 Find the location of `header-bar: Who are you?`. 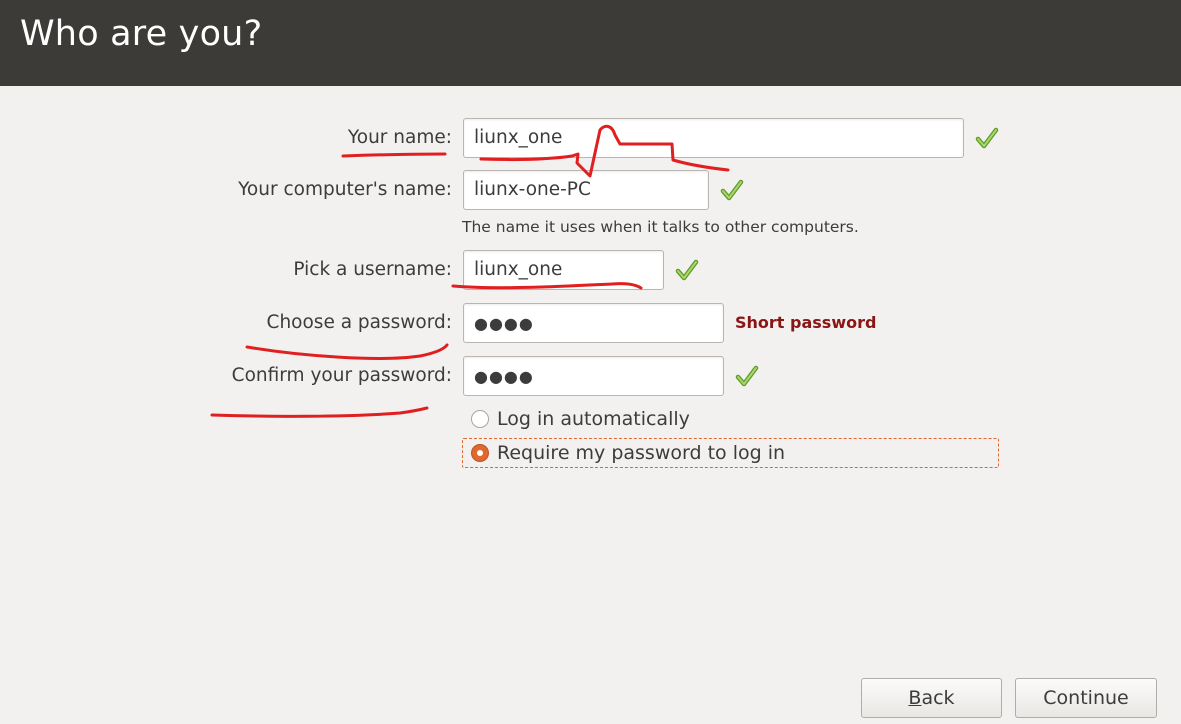

header-bar: Who are you? is located at coordinates (590, 43).